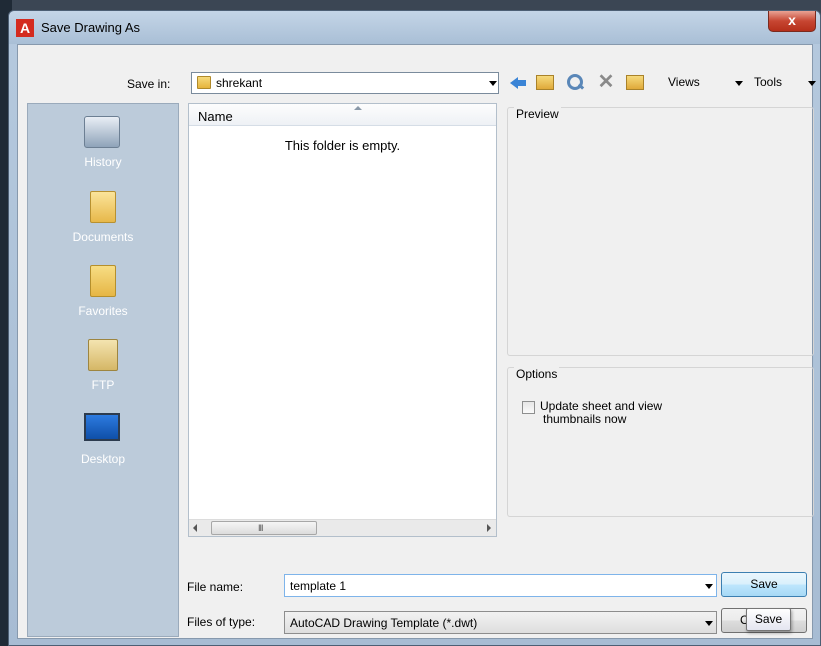  I want to click on views-menu-button: Views, so click(684, 82).